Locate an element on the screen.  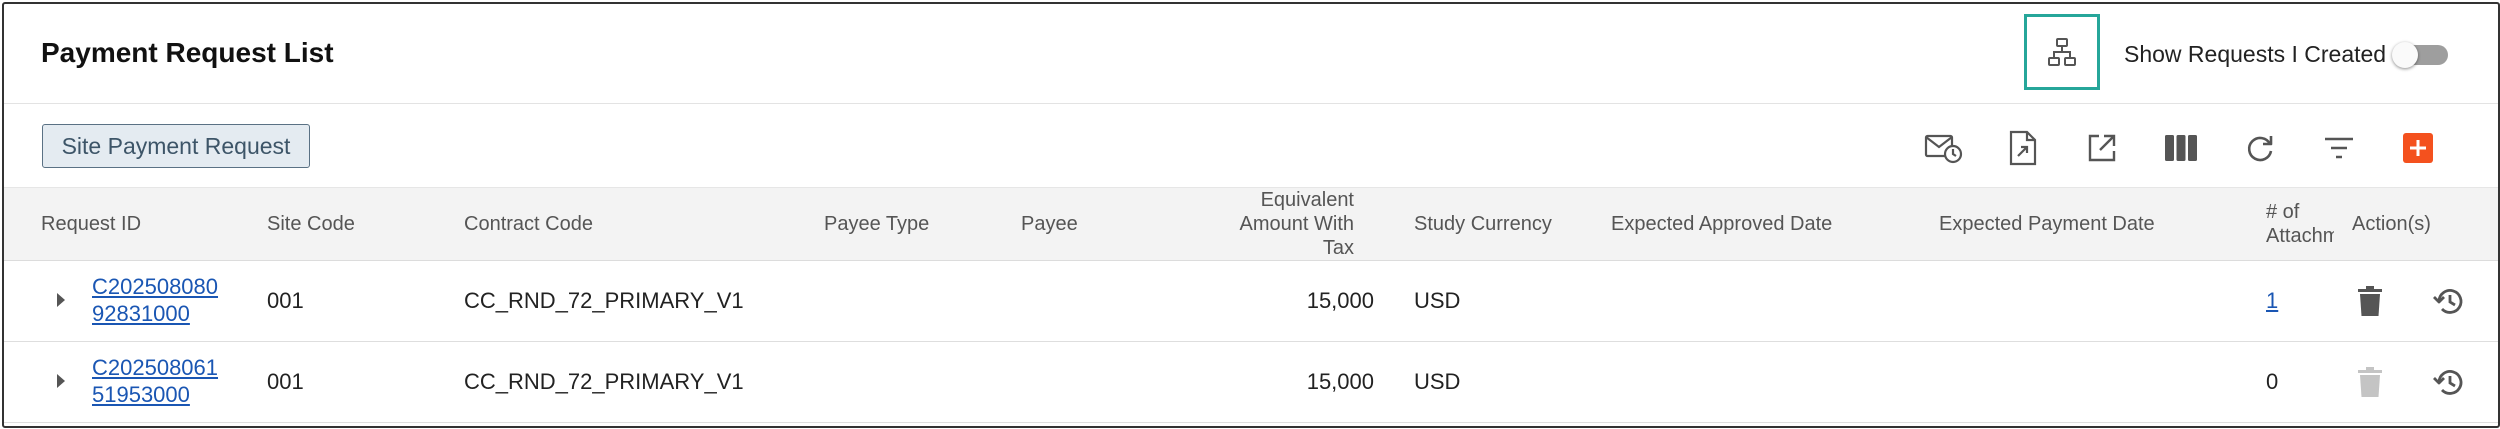
column-actions: Action(s) is located at coordinates (2391, 224).